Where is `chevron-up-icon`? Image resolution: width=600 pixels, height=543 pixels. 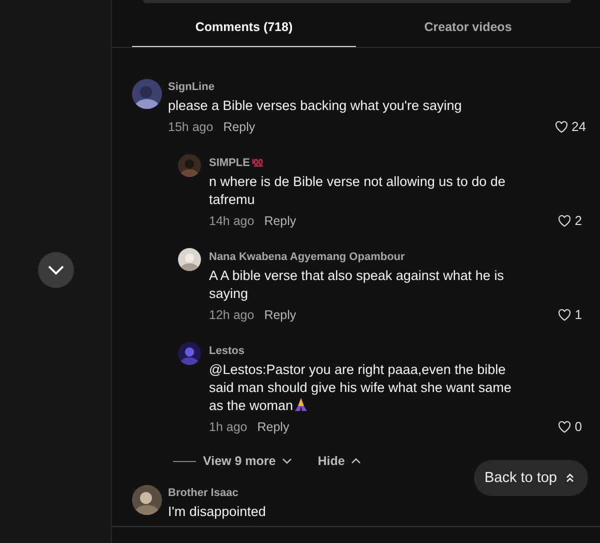 chevron-up-icon is located at coordinates (355, 461).